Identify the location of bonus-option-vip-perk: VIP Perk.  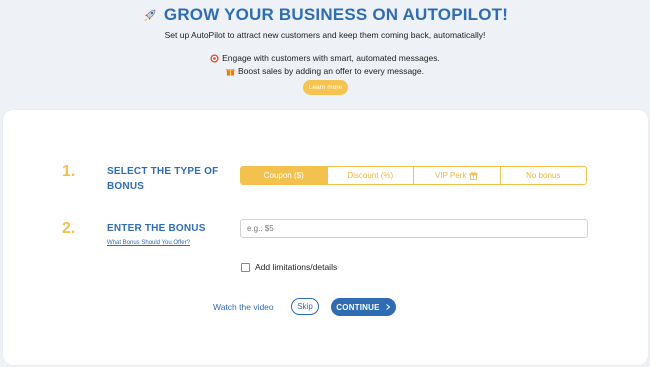
(457, 175).